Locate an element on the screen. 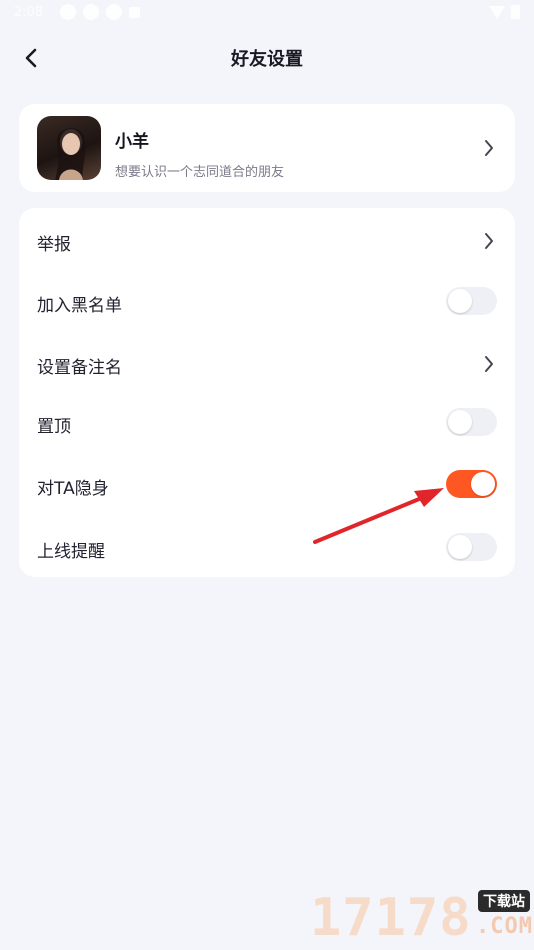  system-icons is located at coordinates (504, 12).